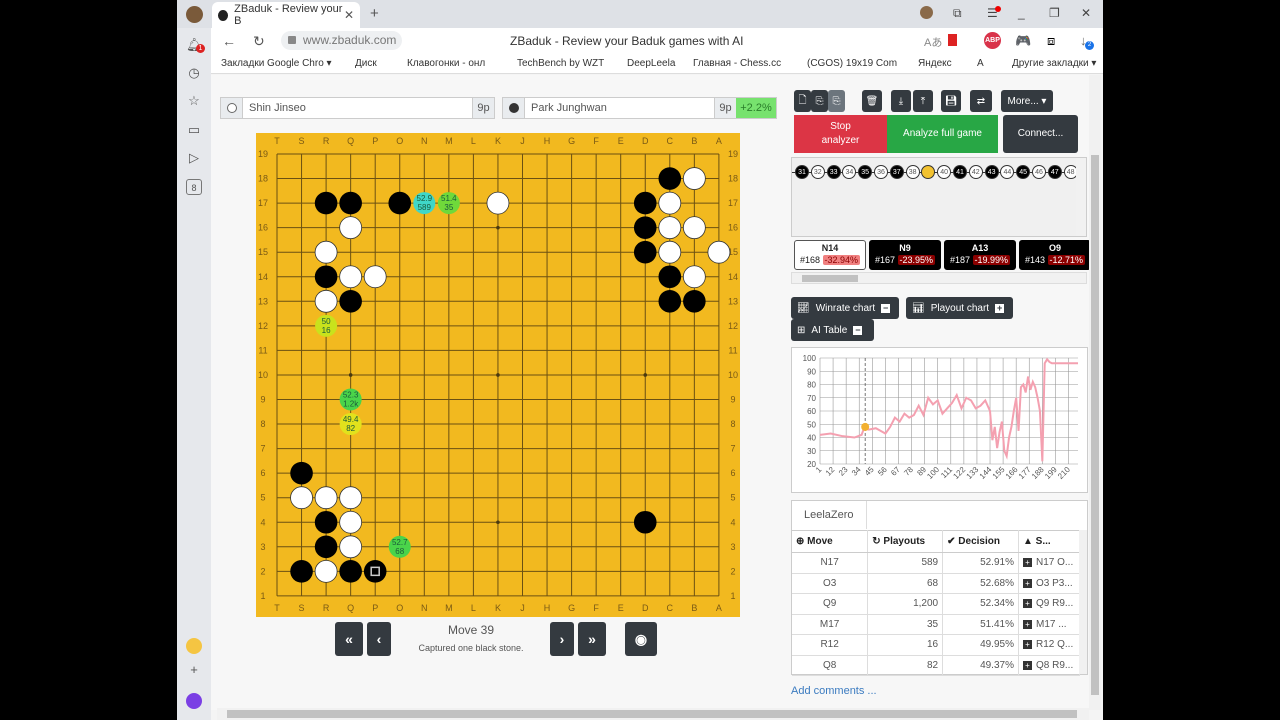  Describe the element at coordinates (905, 541) in the screenshot. I see `playouts-column-header: ↻ Playouts` at that location.